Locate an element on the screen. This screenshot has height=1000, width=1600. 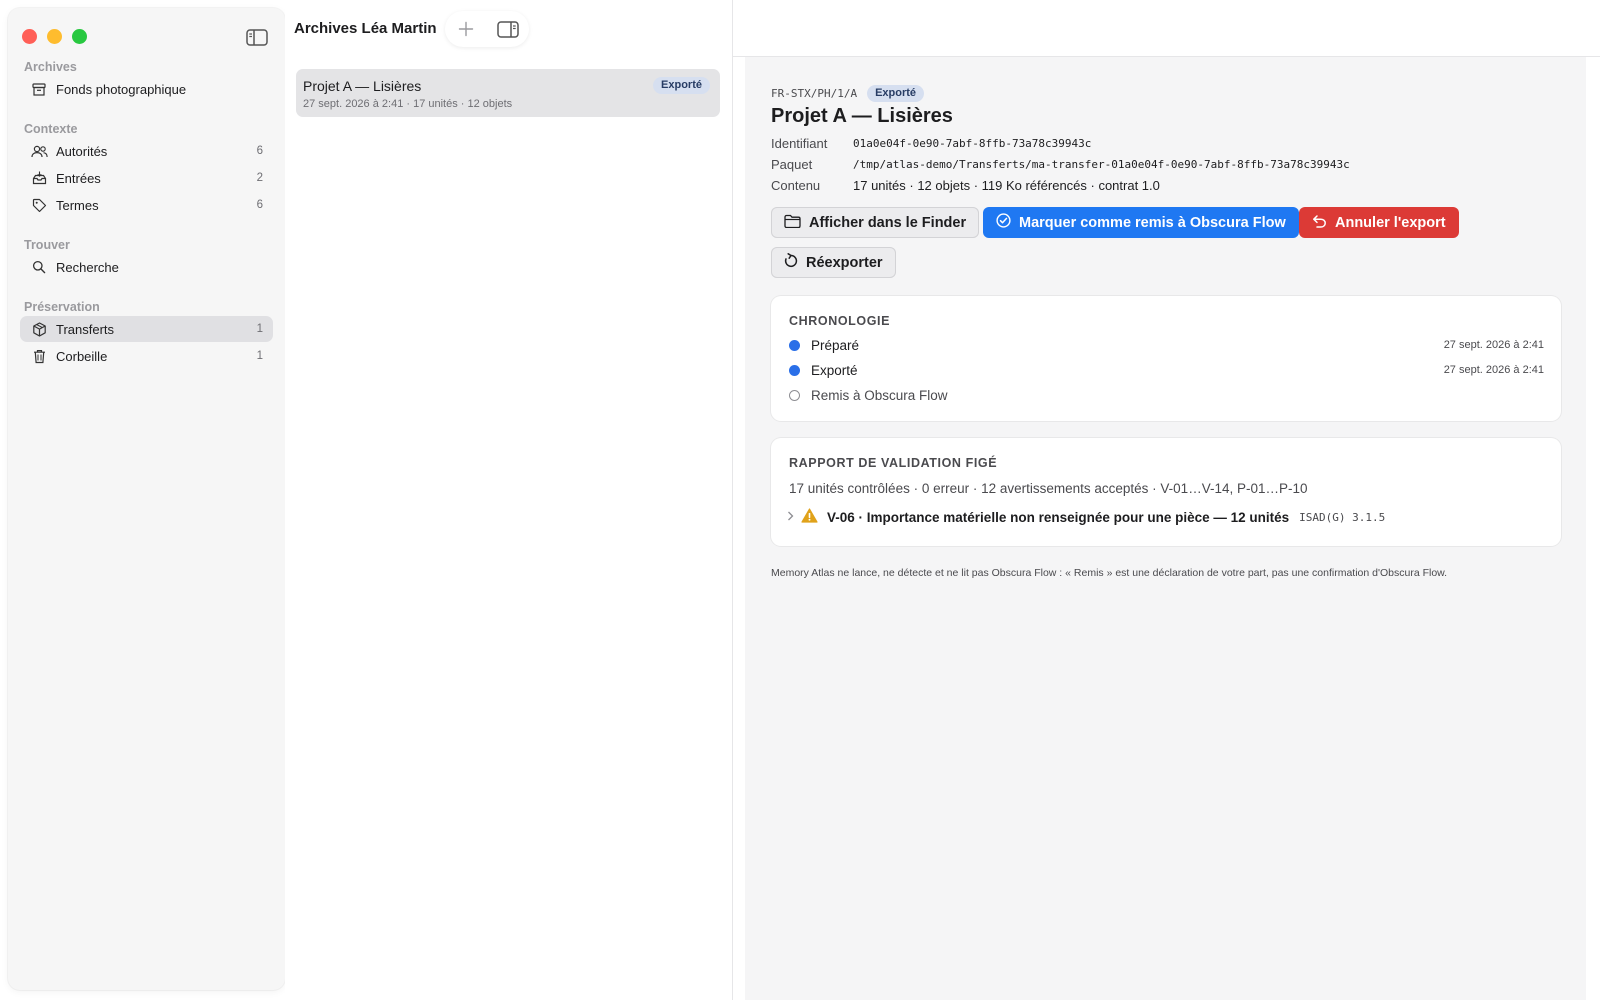
sidebar-item-label: Transferts is located at coordinates (85, 329).